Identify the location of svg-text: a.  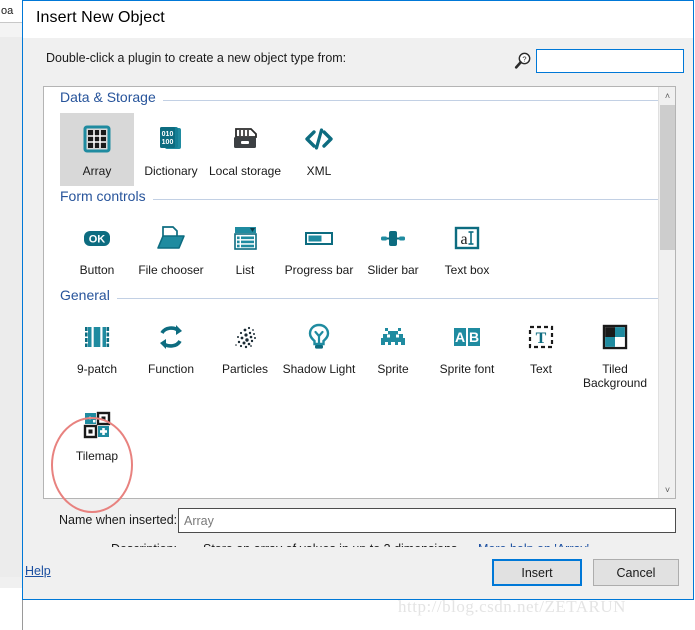
(463, 239).